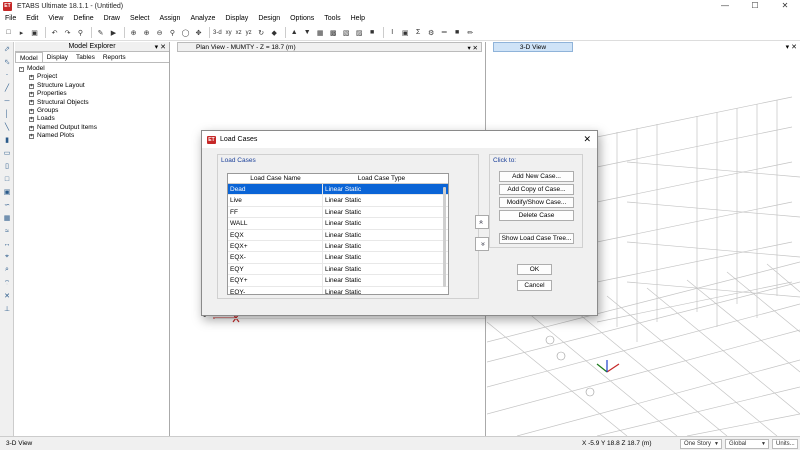  I want to click on move-down-button: », so click(482, 244).